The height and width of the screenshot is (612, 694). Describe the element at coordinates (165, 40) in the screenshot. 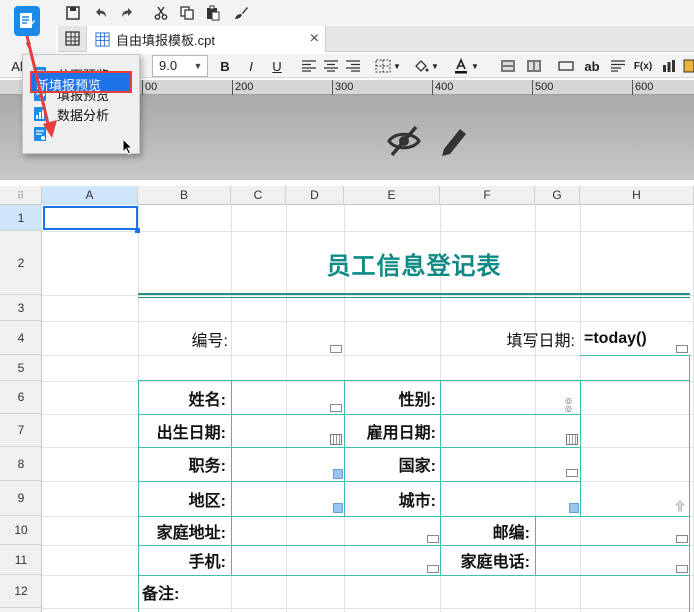

I see `tab-file-name: 自由填报模板.cpt` at that location.